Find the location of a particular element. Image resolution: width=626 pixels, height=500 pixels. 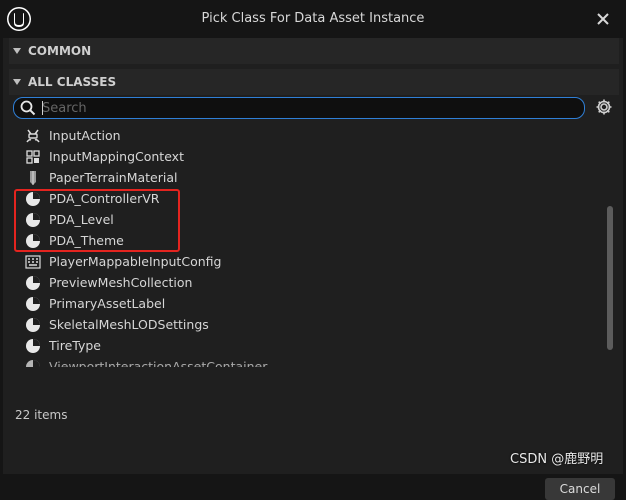

input-mapping-icon is located at coordinates (33, 156).